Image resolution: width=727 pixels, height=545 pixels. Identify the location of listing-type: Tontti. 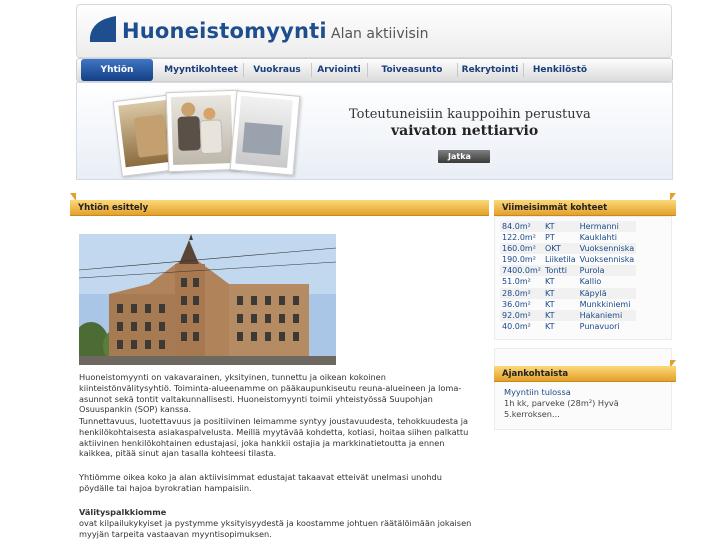
(560, 271).